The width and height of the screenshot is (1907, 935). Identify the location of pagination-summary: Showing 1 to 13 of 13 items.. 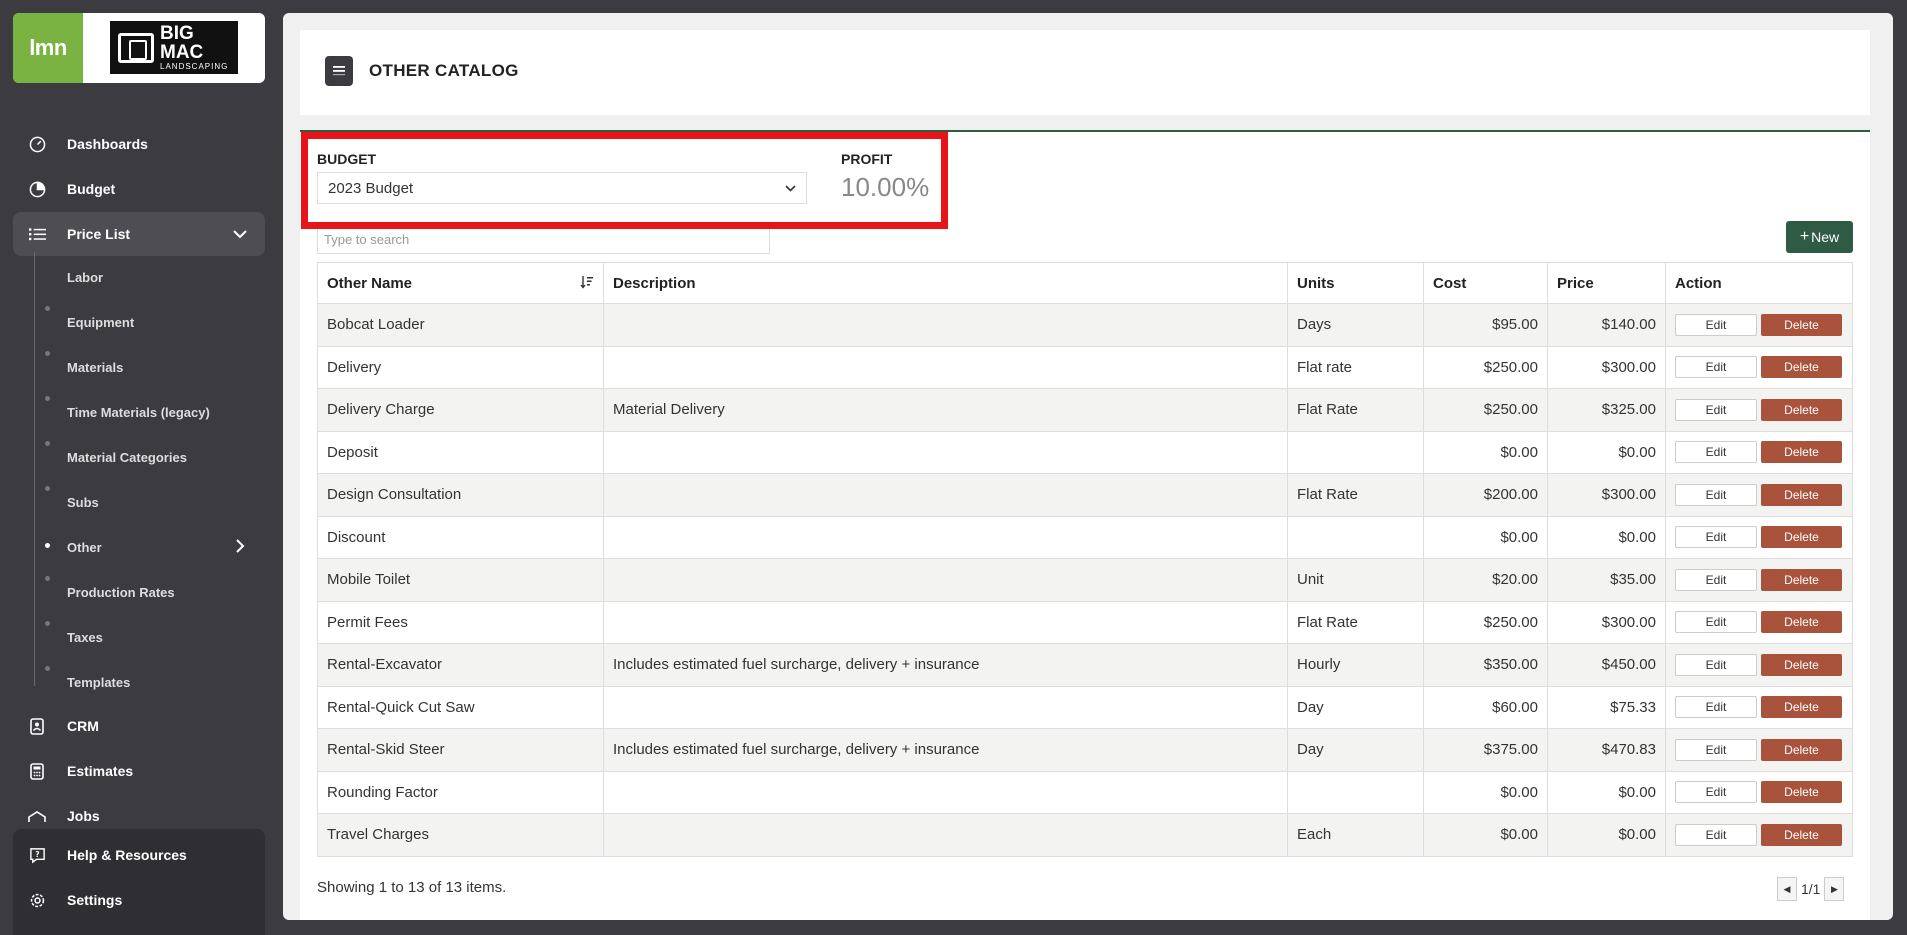
(412, 887).